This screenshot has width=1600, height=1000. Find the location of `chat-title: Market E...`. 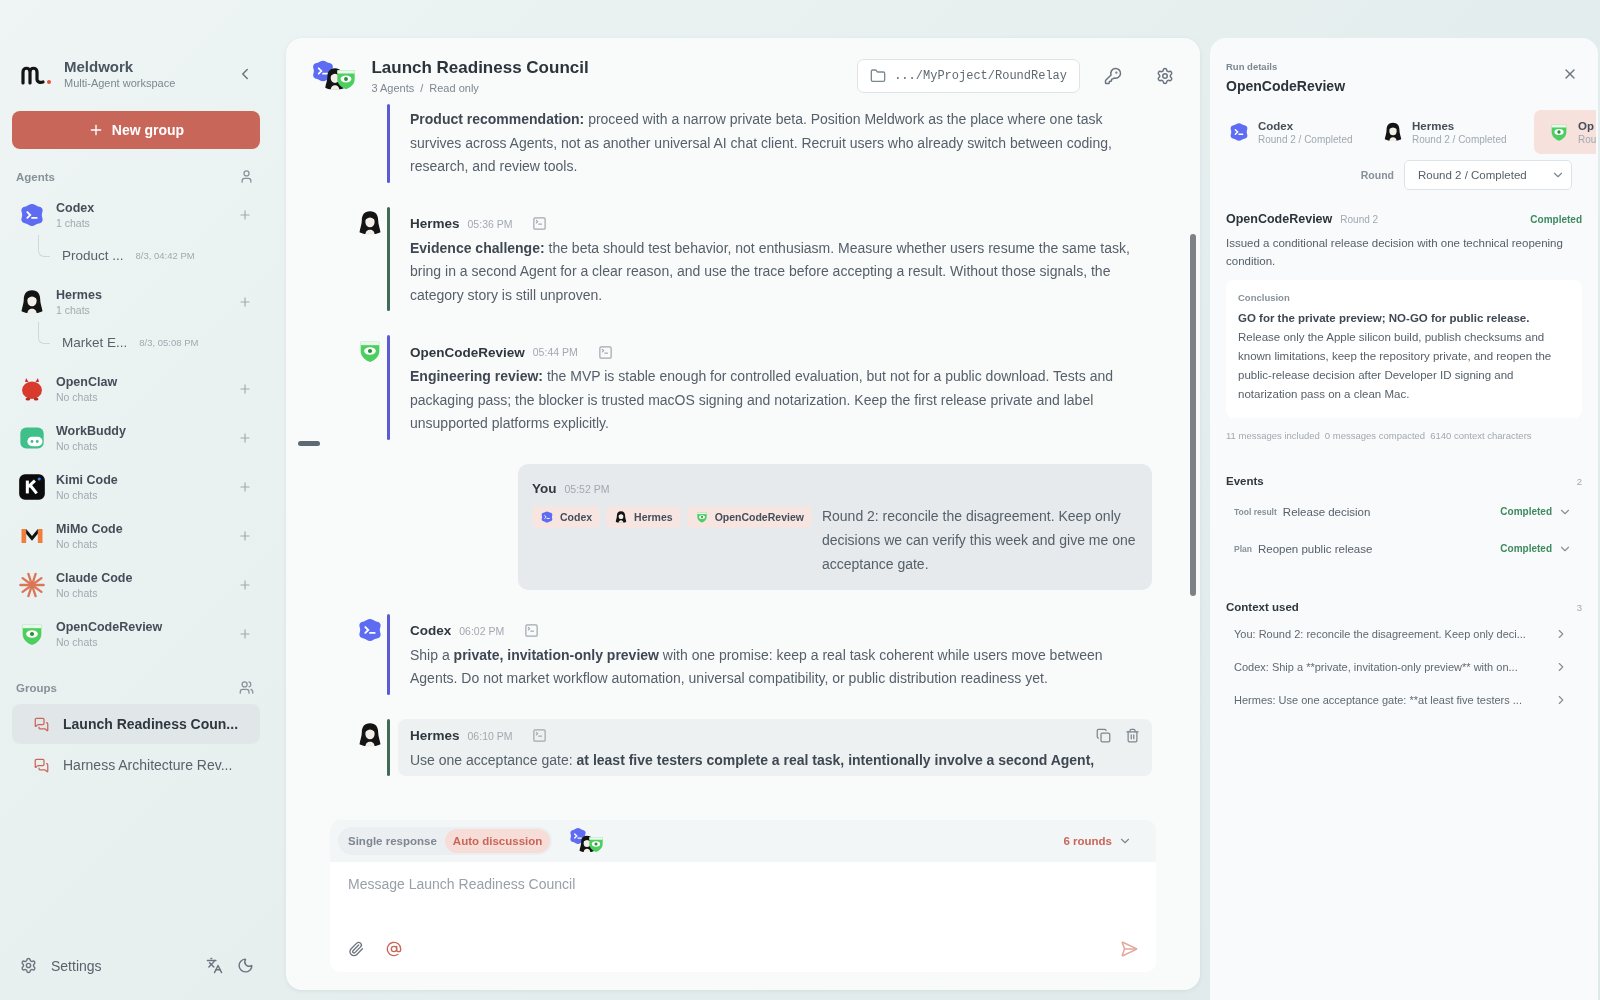

chat-title: Market E... is located at coordinates (95, 342).